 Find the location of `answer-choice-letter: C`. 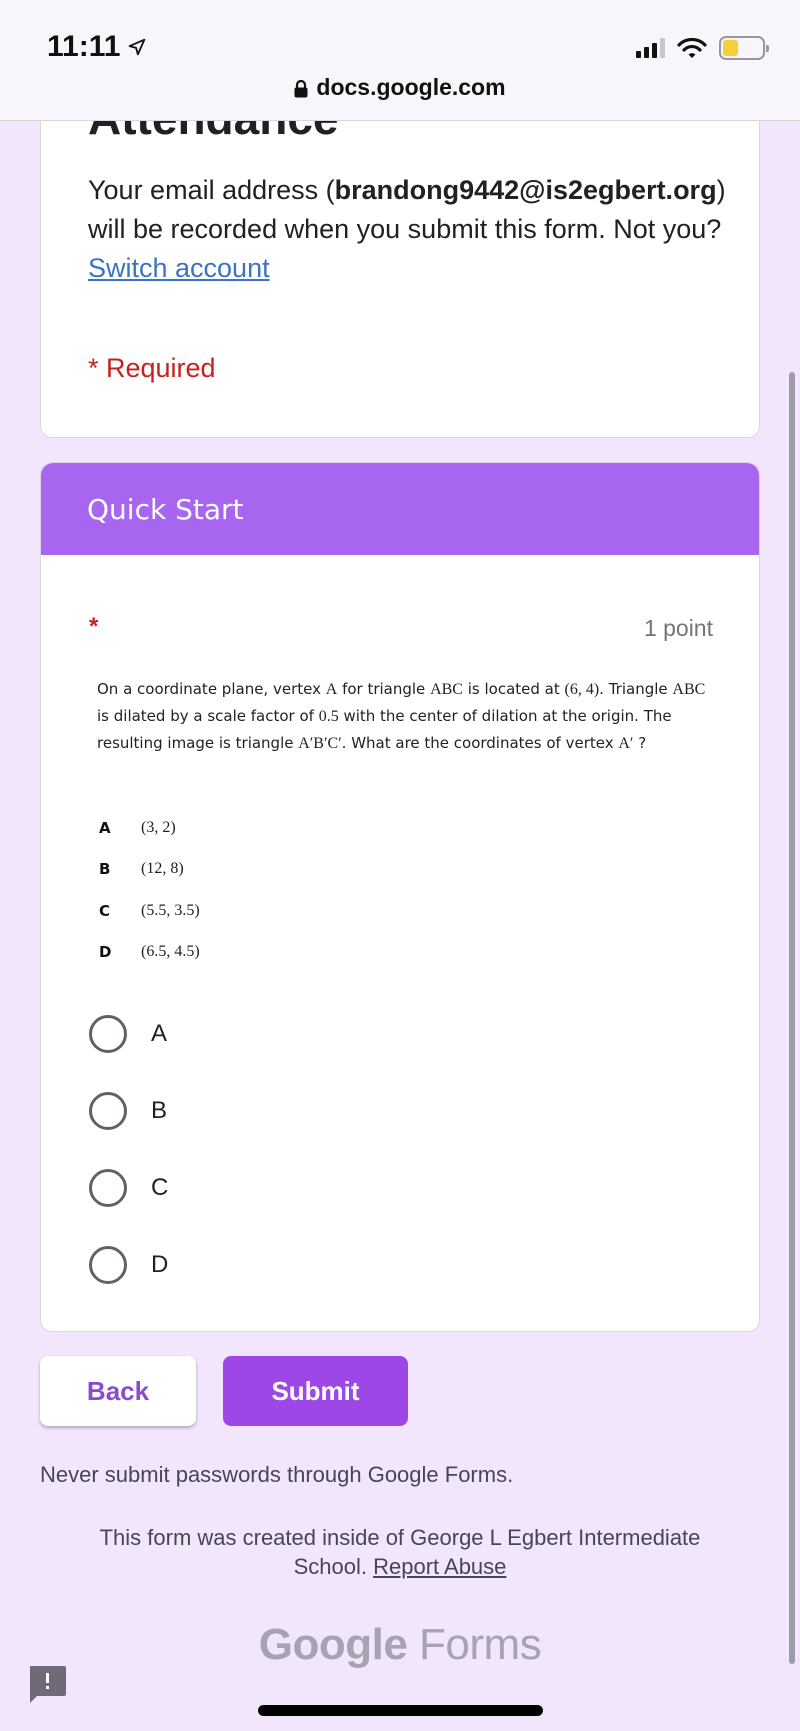

answer-choice-letter: C is located at coordinates (105, 910).